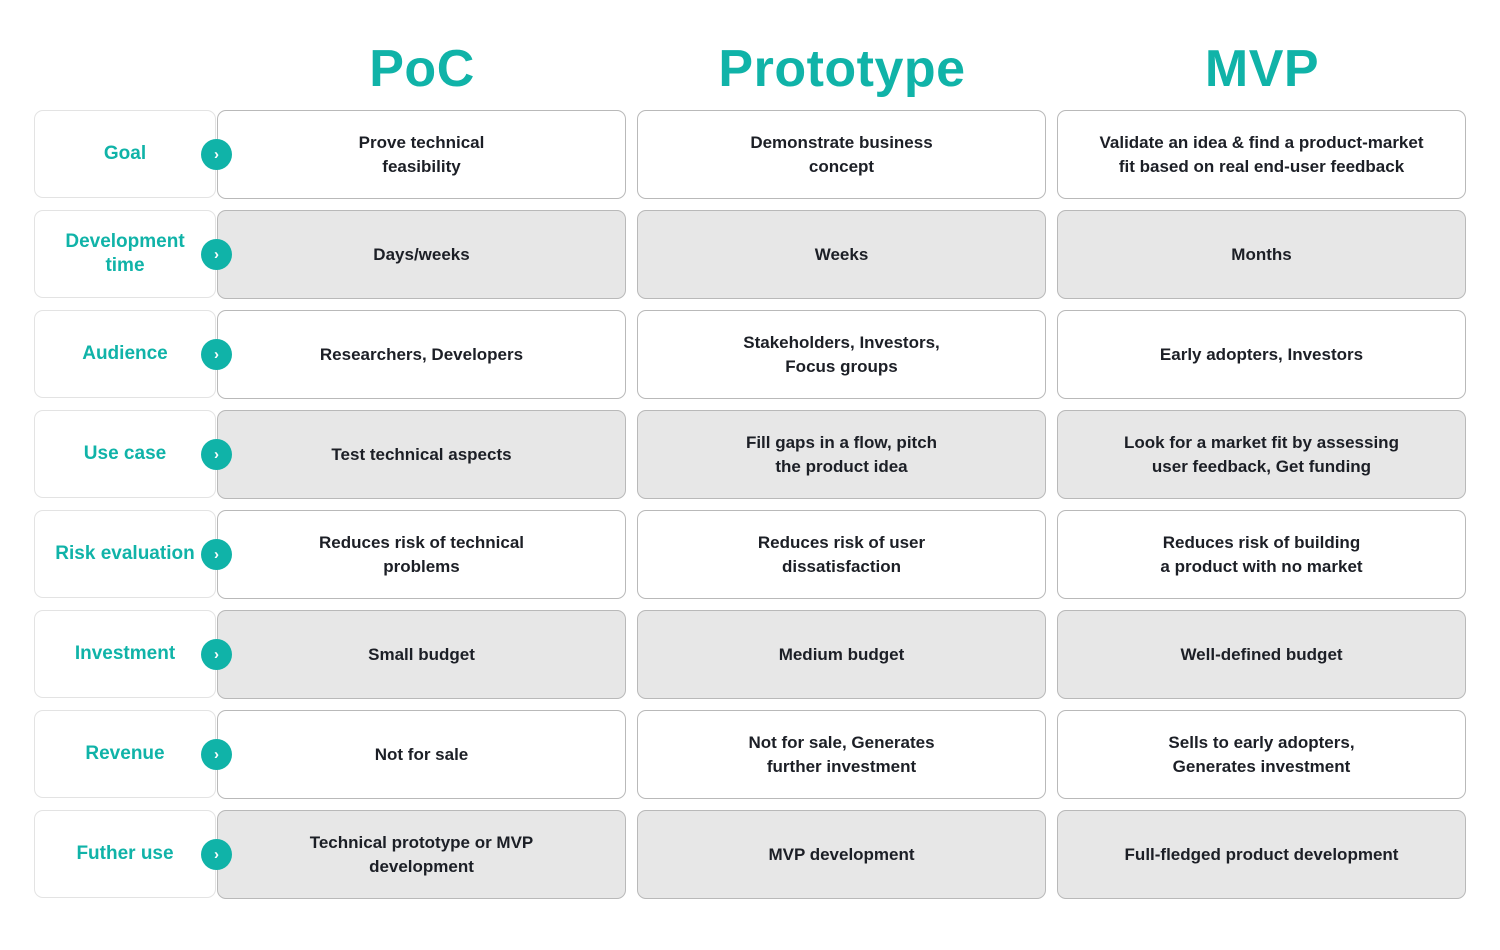 The height and width of the screenshot is (950, 1500). I want to click on row-label: Revenue, so click(125, 754).